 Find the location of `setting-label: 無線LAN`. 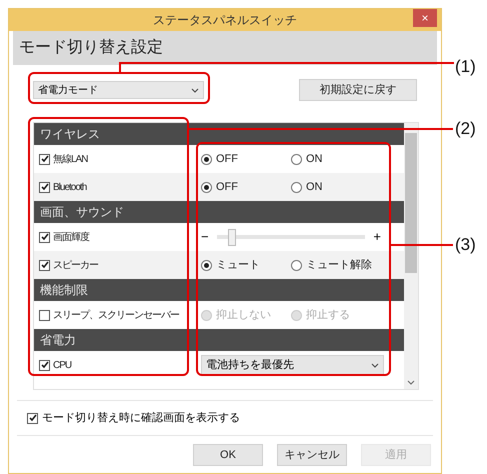

setting-label: 無線LAN is located at coordinates (70, 159).